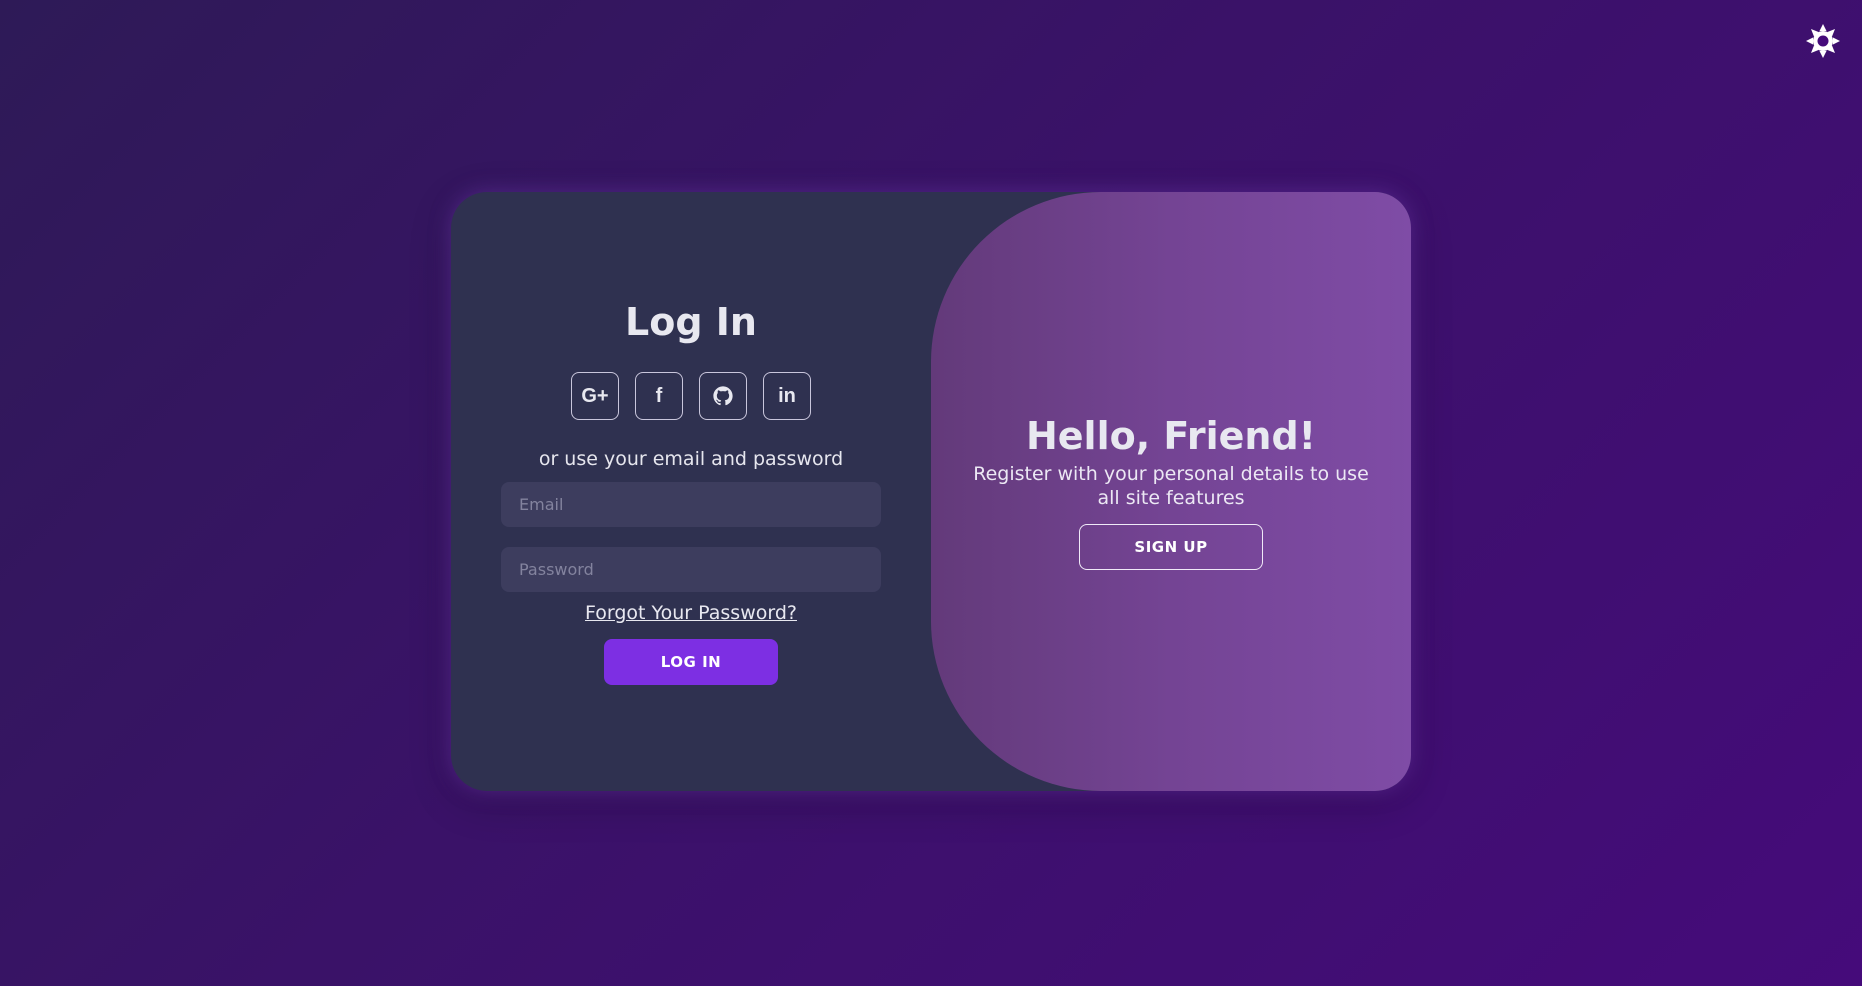 The width and height of the screenshot is (1862, 986). Describe the element at coordinates (691, 613) in the screenshot. I see `forgot-password-link: Forgot Your Password?` at that location.